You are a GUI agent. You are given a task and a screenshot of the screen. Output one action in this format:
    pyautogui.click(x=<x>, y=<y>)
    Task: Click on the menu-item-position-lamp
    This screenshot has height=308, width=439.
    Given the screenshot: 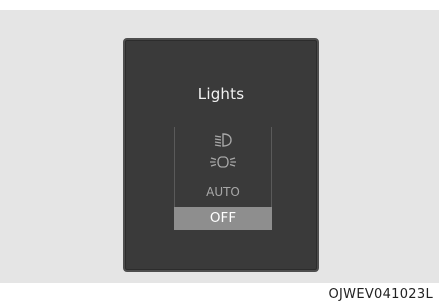 What is the action you would take?
    pyautogui.click(x=223, y=164)
    